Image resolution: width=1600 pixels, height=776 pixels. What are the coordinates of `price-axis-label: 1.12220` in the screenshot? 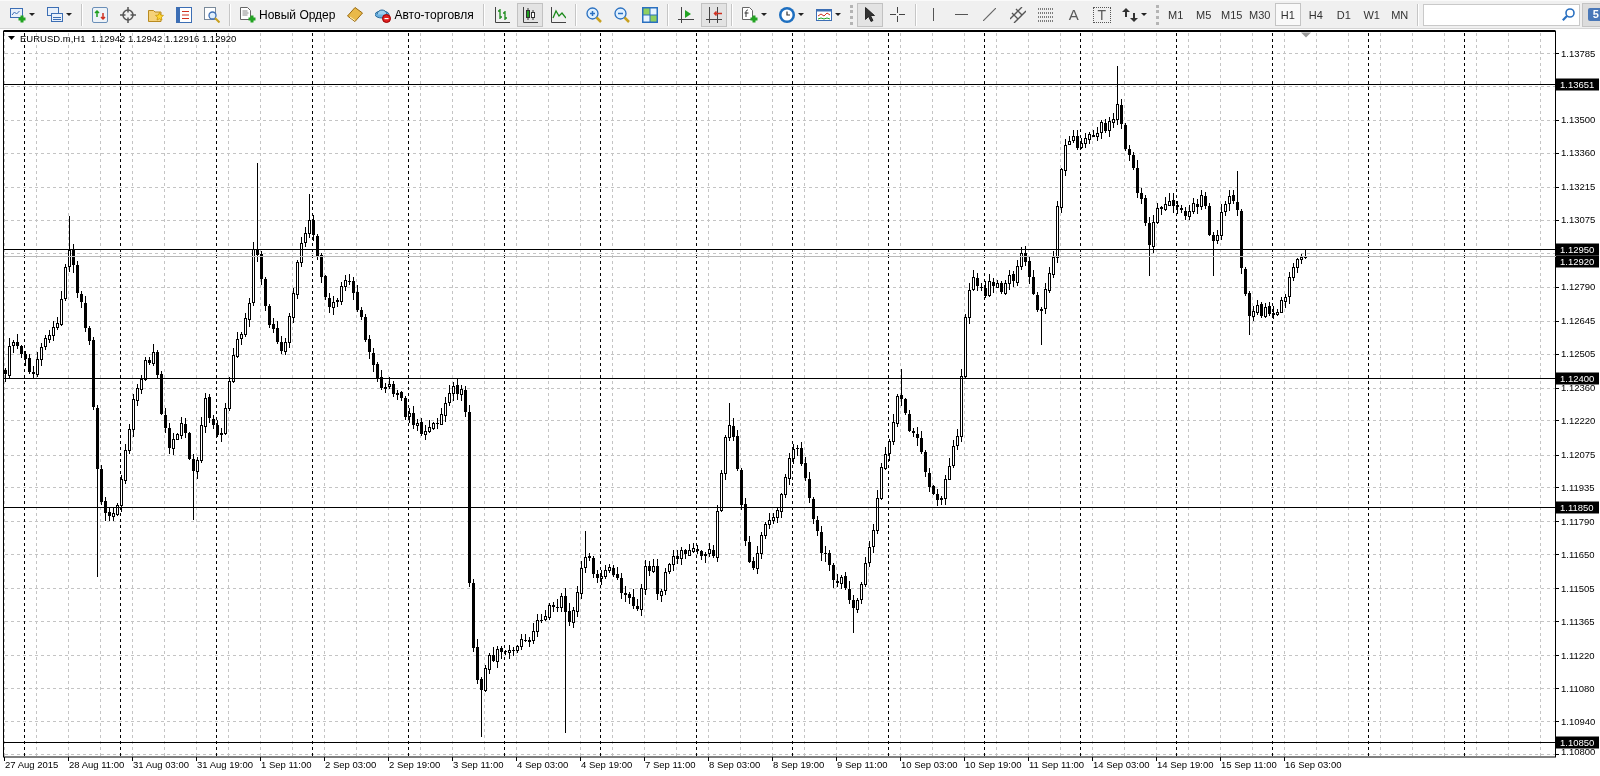 It's located at (1578, 420).